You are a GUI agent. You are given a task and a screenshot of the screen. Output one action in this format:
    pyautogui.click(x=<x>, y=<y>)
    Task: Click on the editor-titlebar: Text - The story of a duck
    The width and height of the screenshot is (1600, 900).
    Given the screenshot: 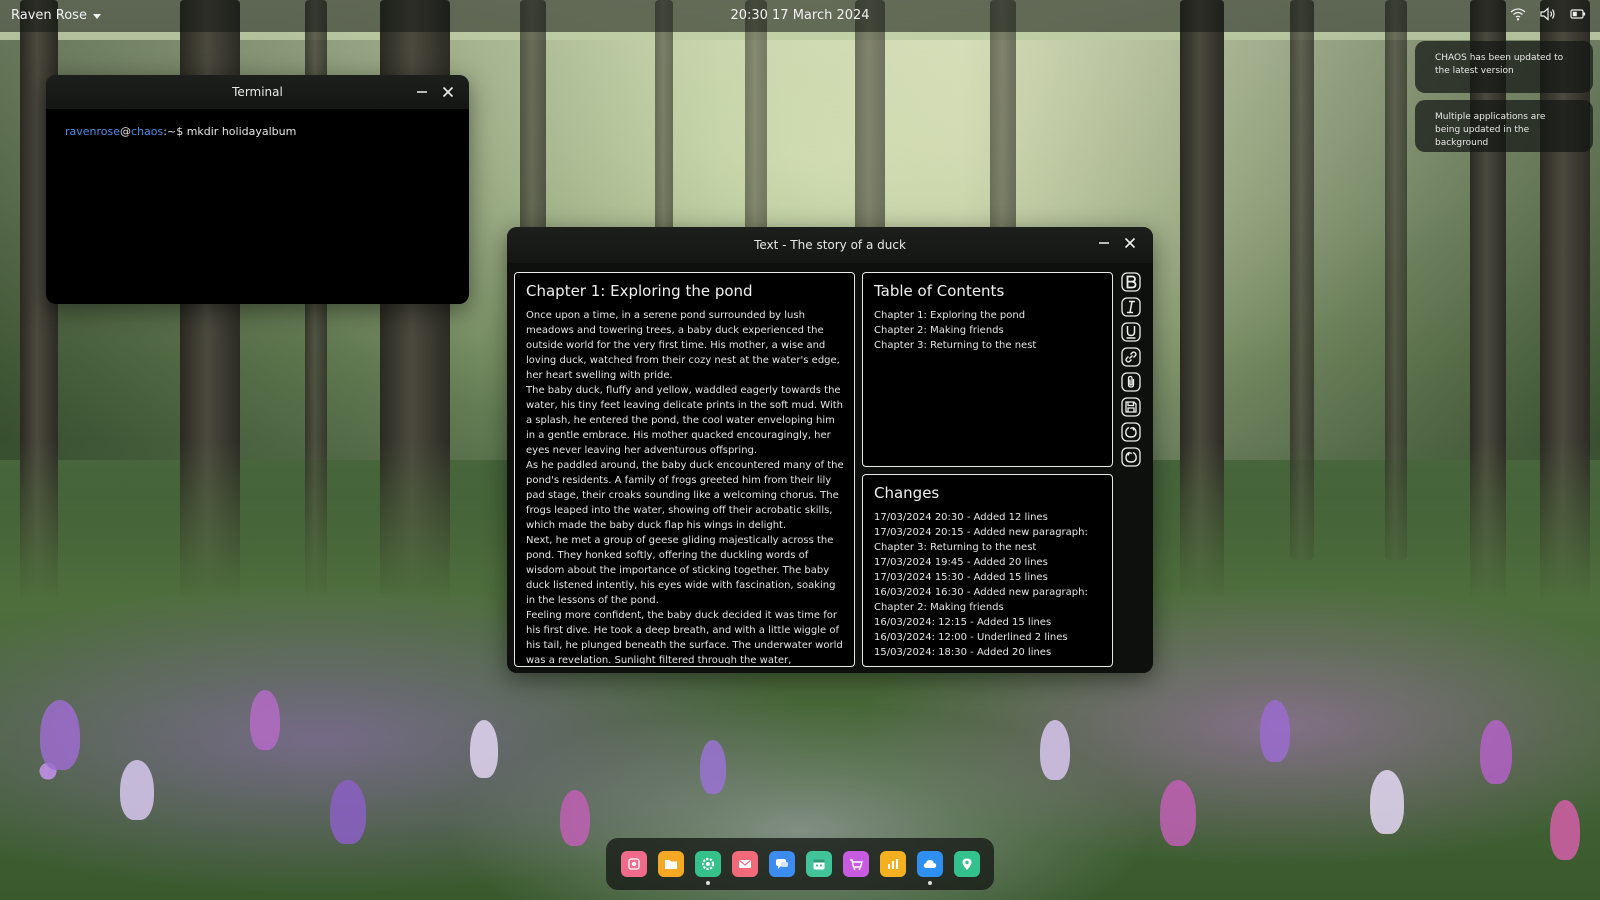 What is the action you would take?
    pyautogui.click(x=830, y=245)
    